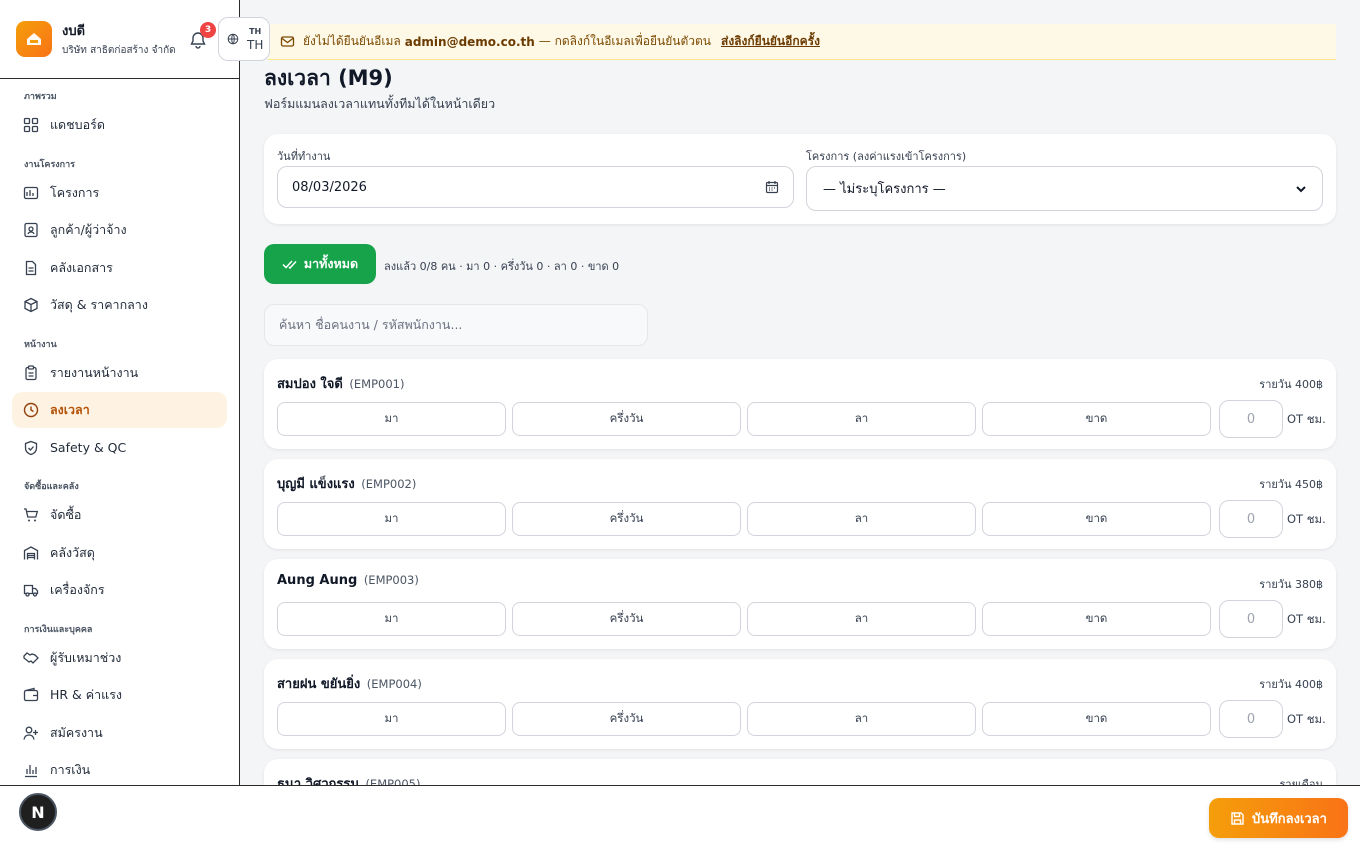 This screenshot has height=850, width=1360. Describe the element at coordinates (1289, 819) in the screenshot. I see `save-attendance-label: บันทึกลงเวลา` at that location.